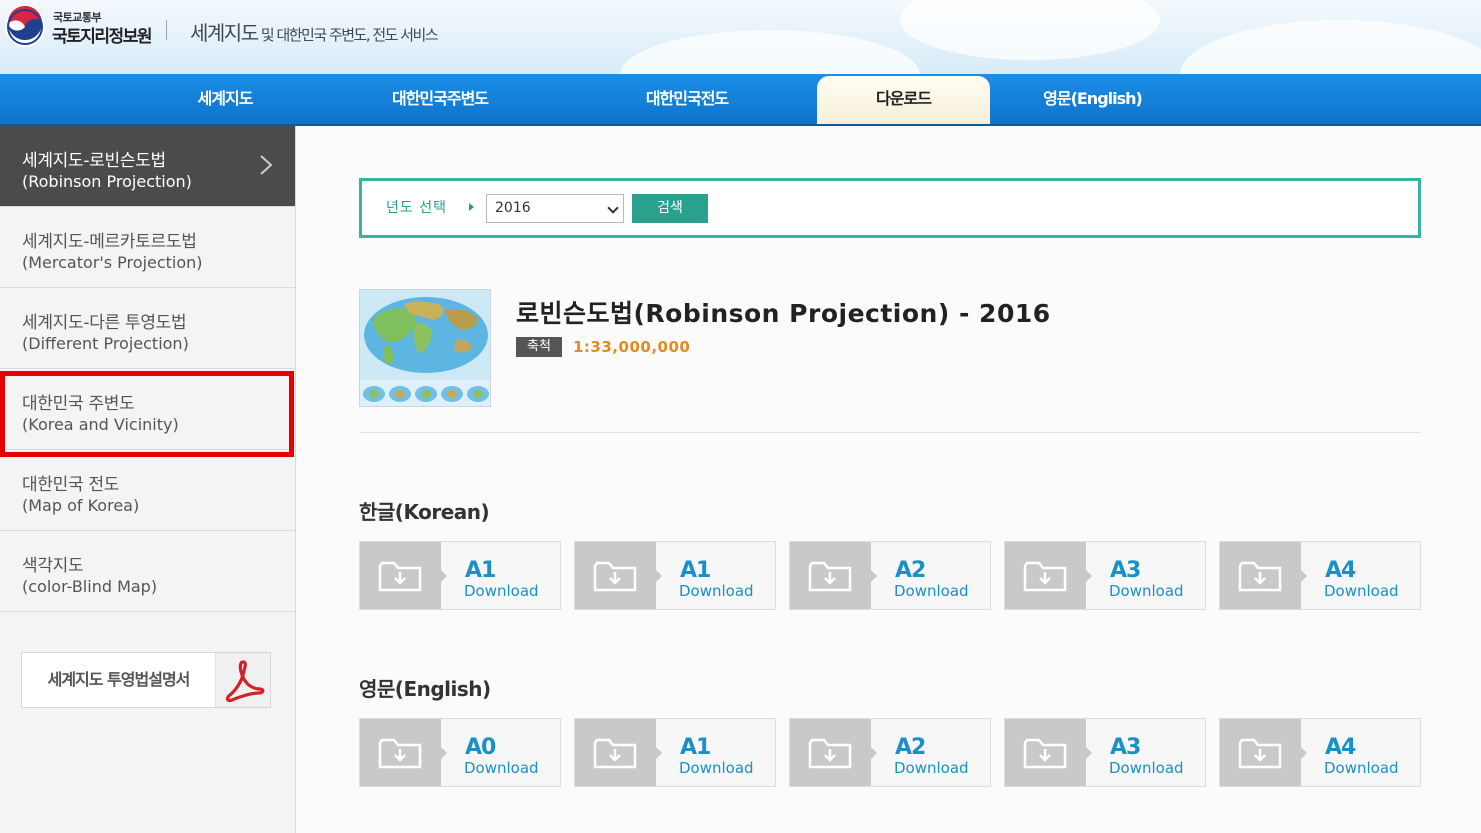  What do you see at coordinates (245, 681) in the screenshot?
I see `pdf-icon` at bounding box center [245, 681].